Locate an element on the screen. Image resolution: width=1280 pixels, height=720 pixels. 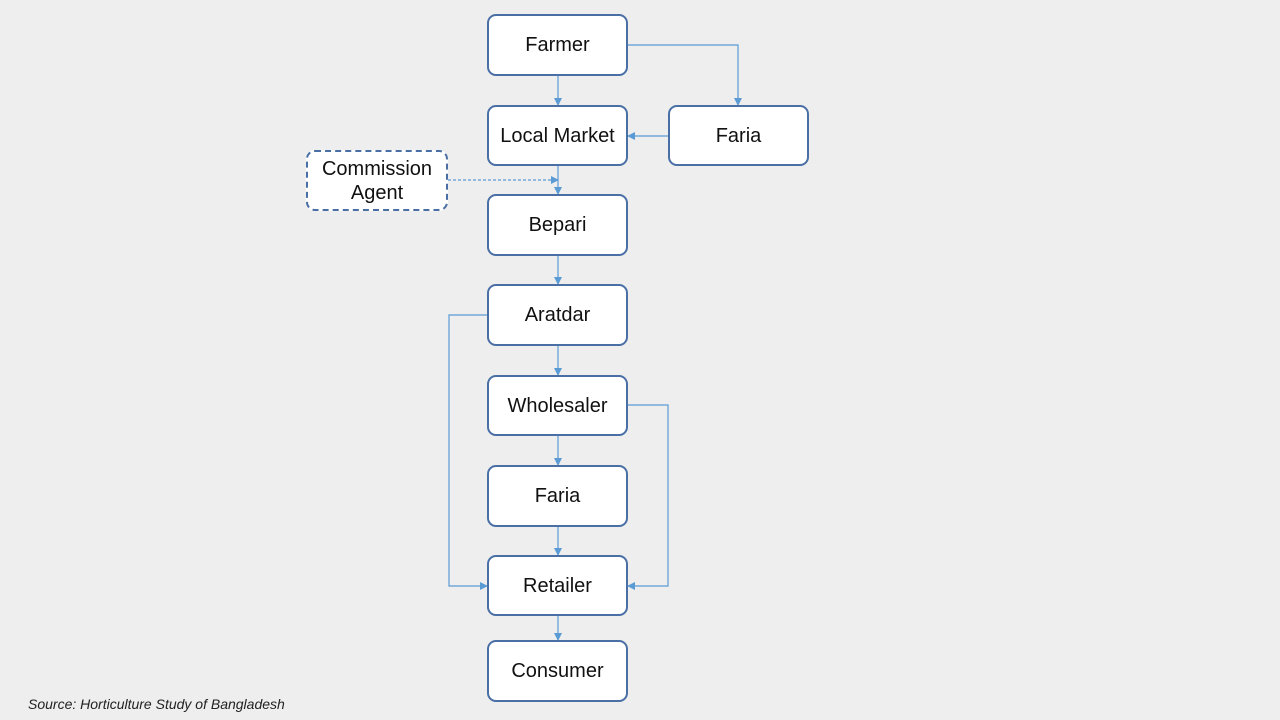
node-label: Retailer is located at coordinates (557, 585).